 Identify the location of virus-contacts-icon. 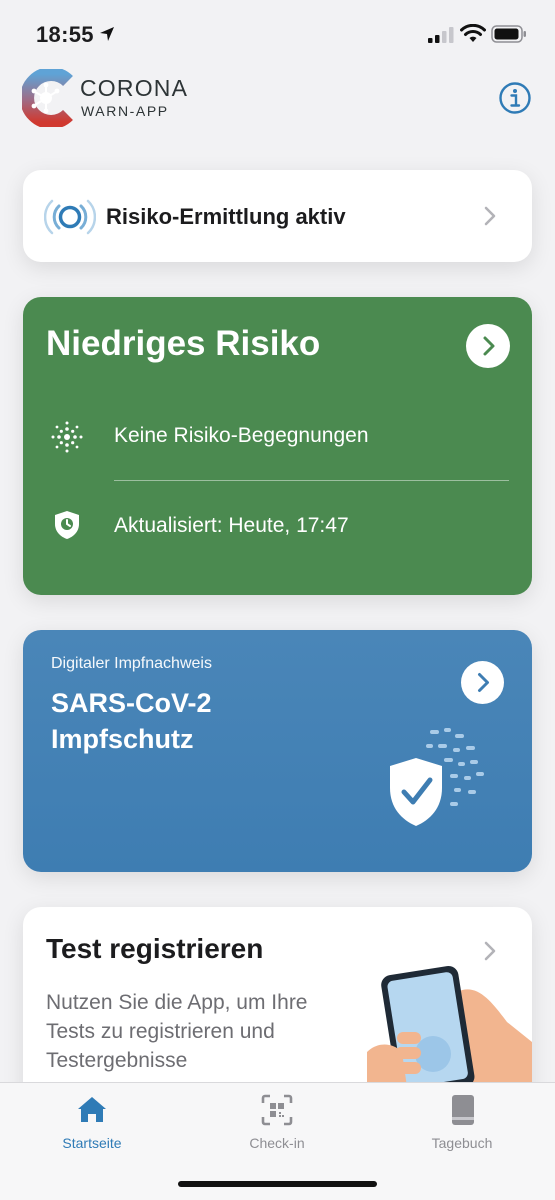
(67, 437).